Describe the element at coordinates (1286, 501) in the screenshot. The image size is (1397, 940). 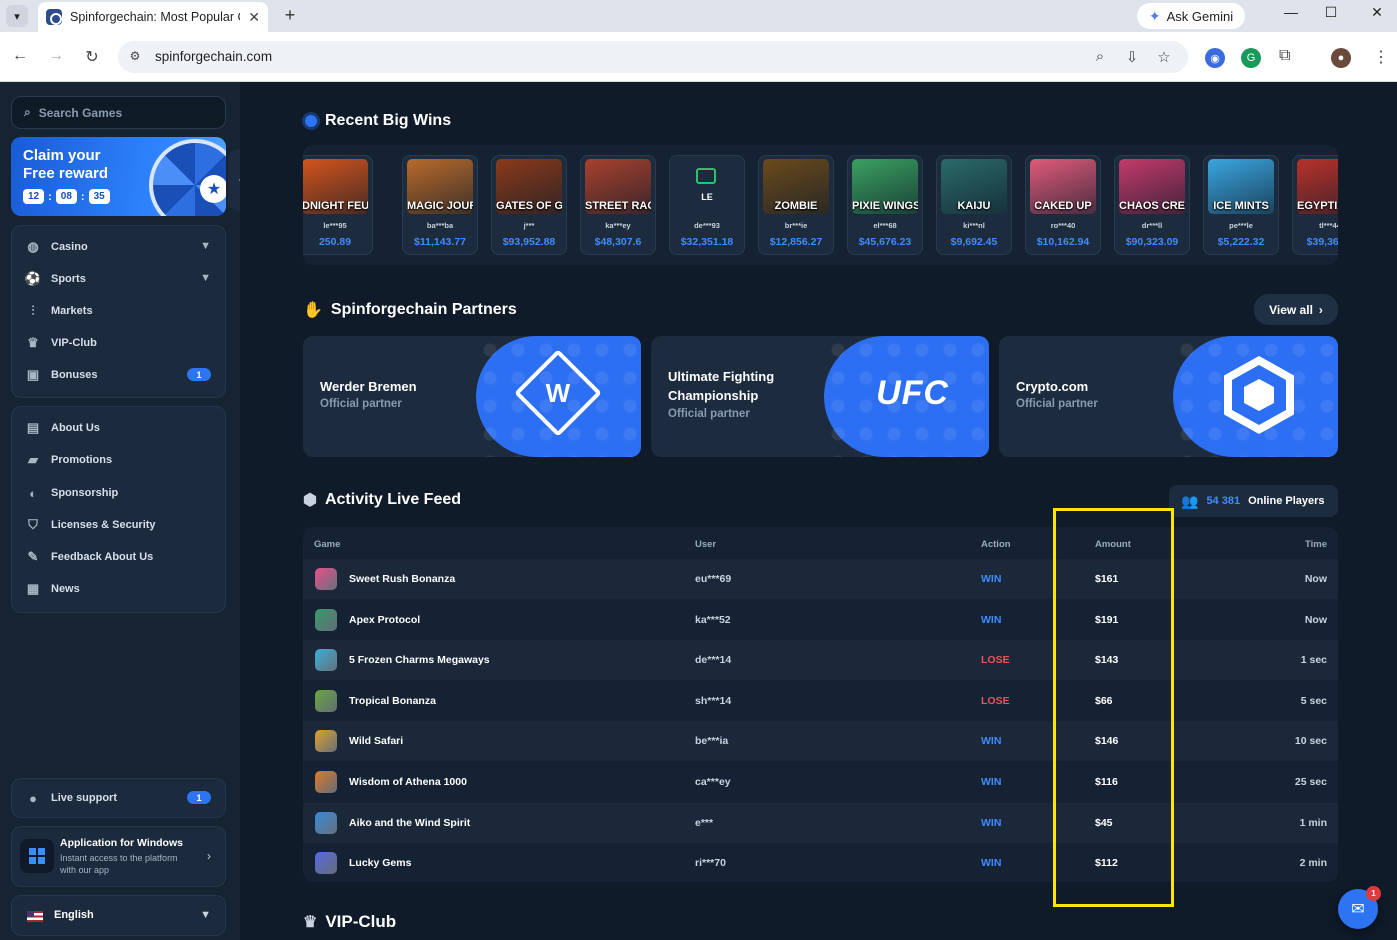
I see `online-label: Online Players` at that location.